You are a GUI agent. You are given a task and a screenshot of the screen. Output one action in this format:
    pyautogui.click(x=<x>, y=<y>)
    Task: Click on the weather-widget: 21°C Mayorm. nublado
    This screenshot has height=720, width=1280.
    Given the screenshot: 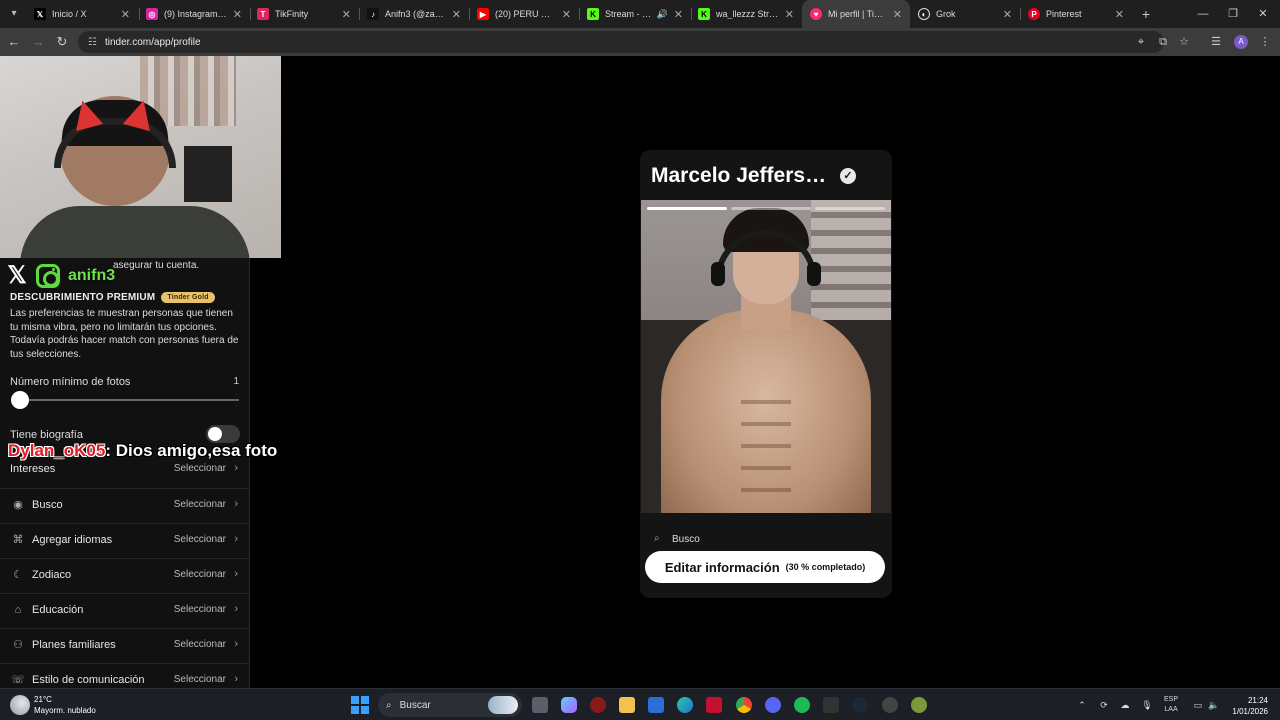 What is the action you would take?
    pyautogui.click(x=65, y=705)
    